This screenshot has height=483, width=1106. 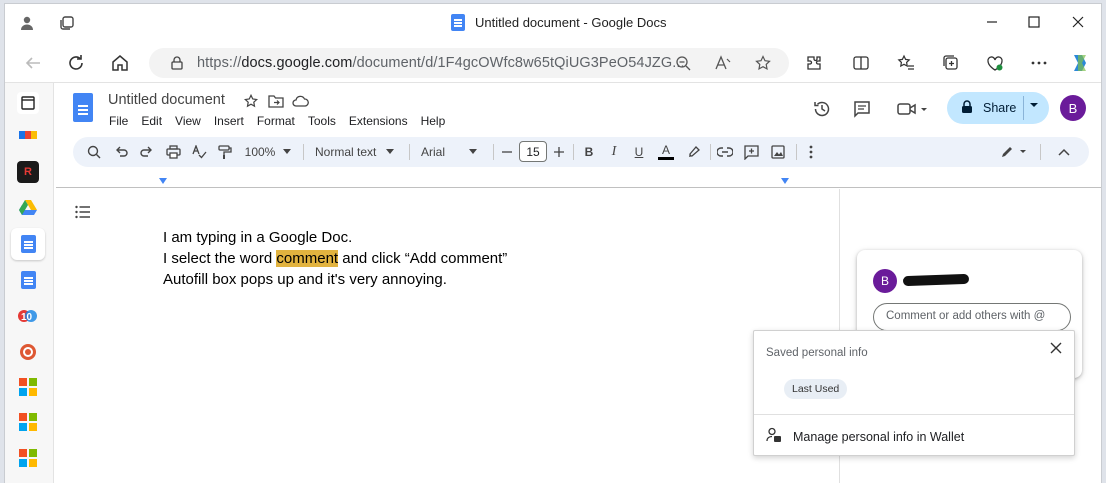 What do you see at coordinates (507, 152) in the screenshot?
I see `decrease-font-size-button` at bounding box center [507, 152].